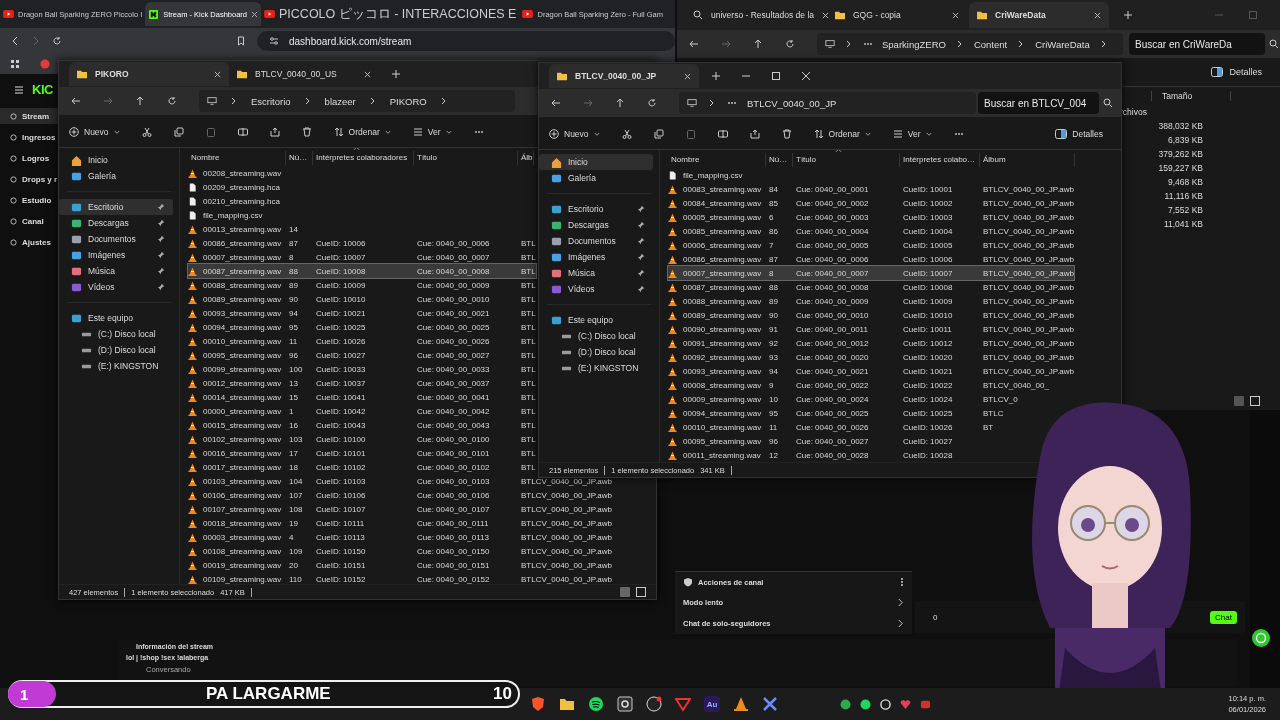 The image size is (1280, 720). What do you see at coordinates (29, 242) in the screenshot?
I see `sidebar-item: Ajustes` at bounding box center [29, 242].